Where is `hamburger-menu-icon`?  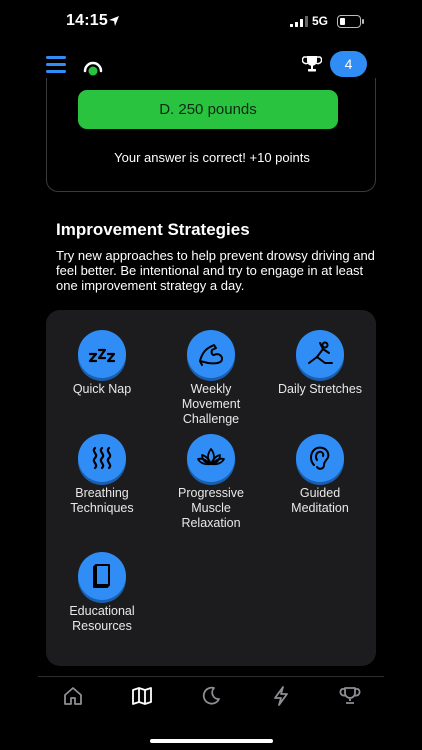 hamburger-menu-icon is located at coordinates (56, 64).